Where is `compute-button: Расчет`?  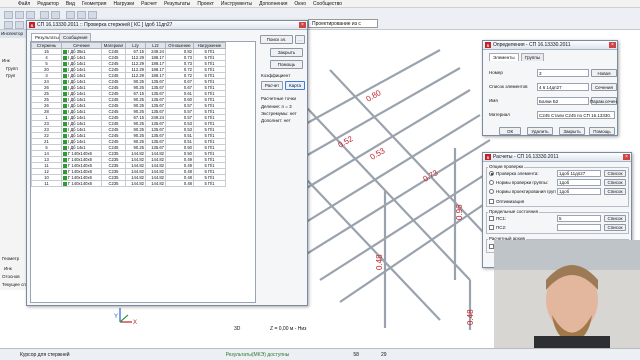 compute-button: Расчет is located at coordinates (272, 85).